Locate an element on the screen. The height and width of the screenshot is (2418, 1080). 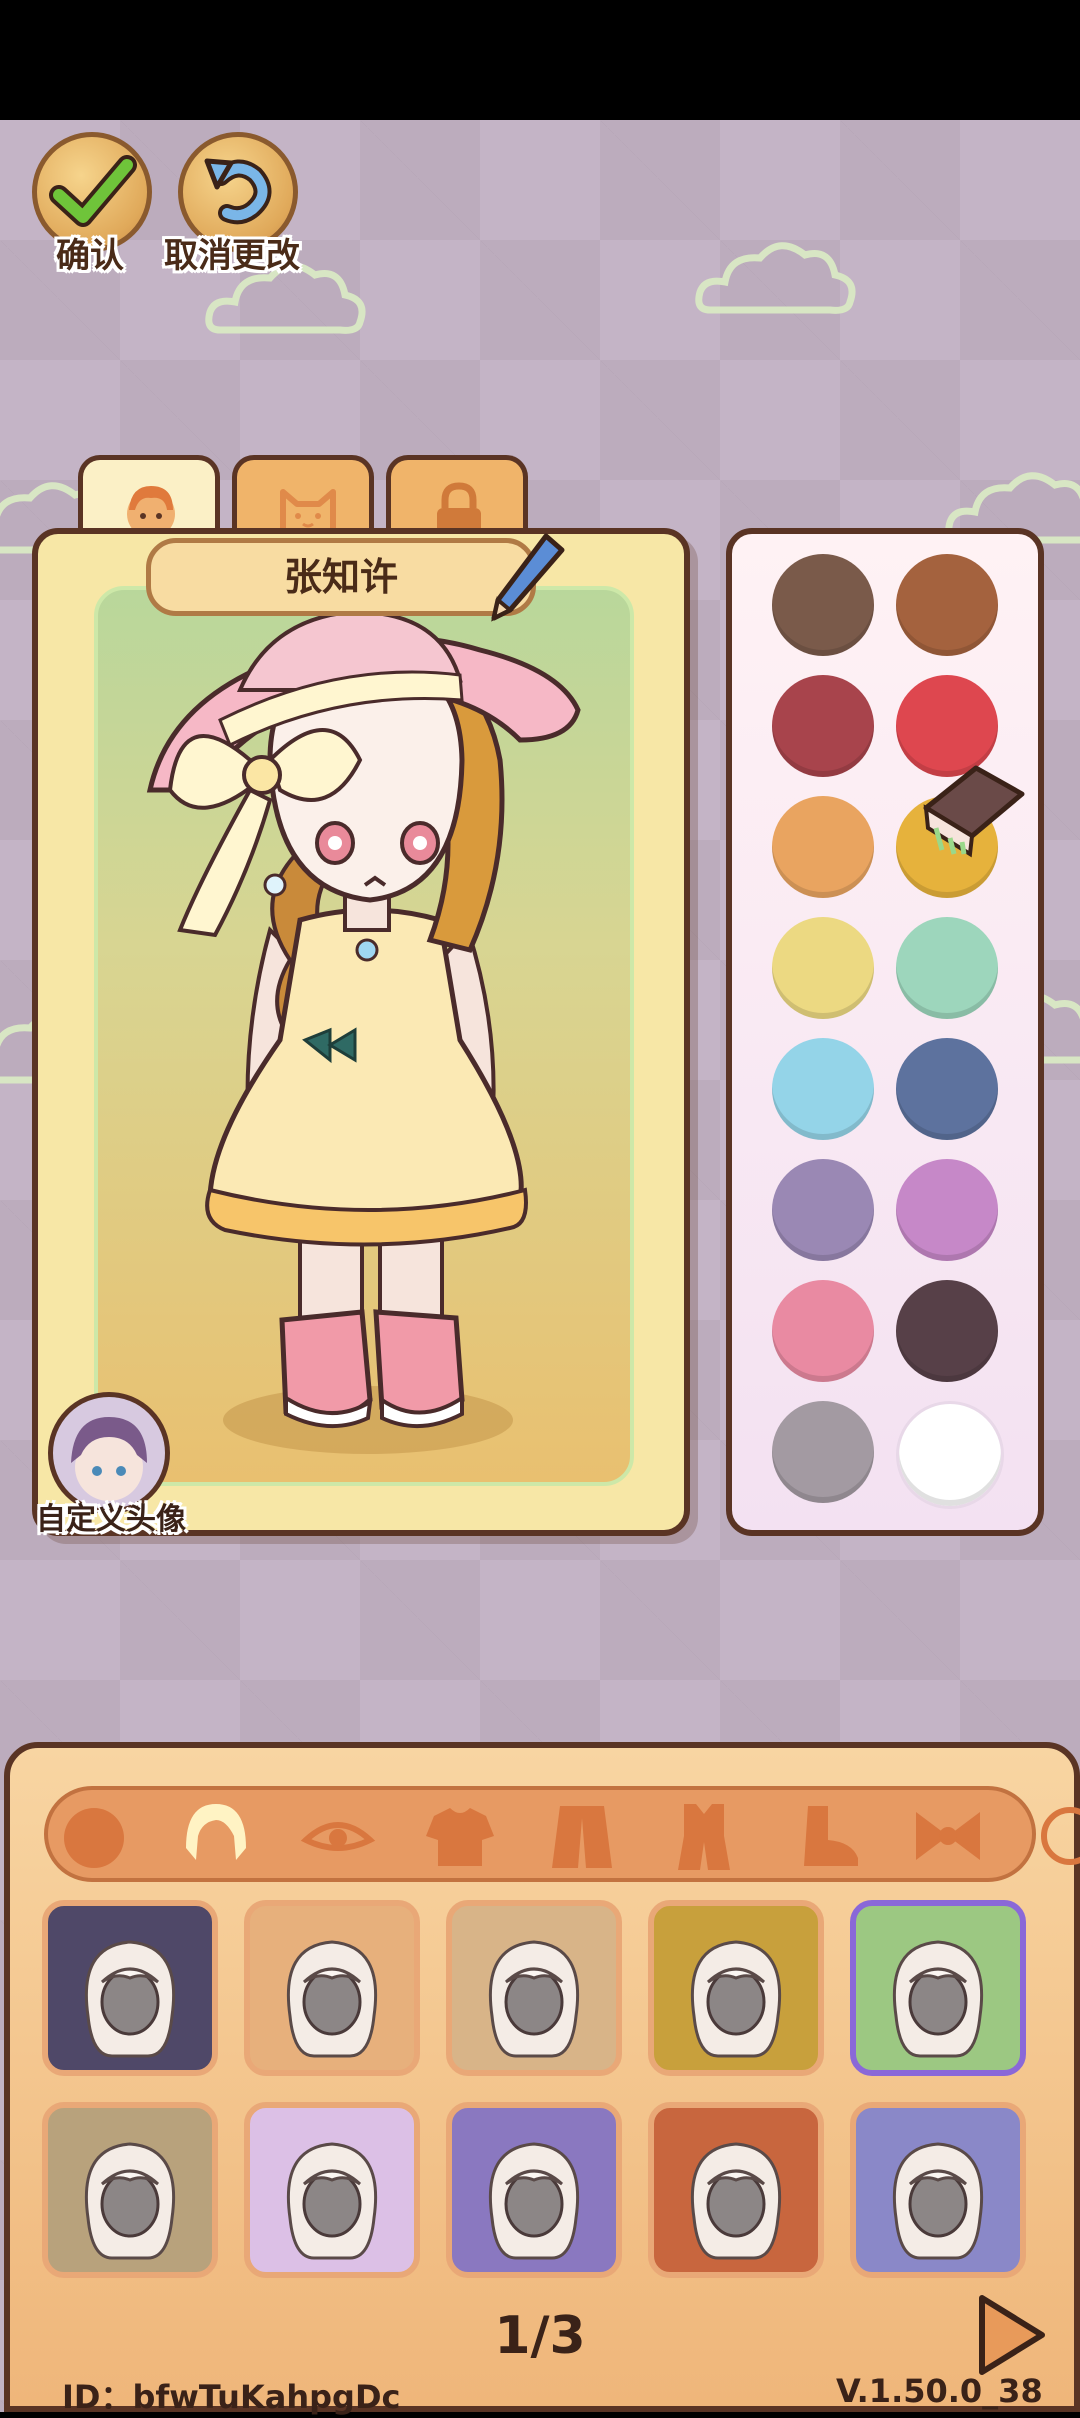
category-eye is located at coordinates (338, 1836).